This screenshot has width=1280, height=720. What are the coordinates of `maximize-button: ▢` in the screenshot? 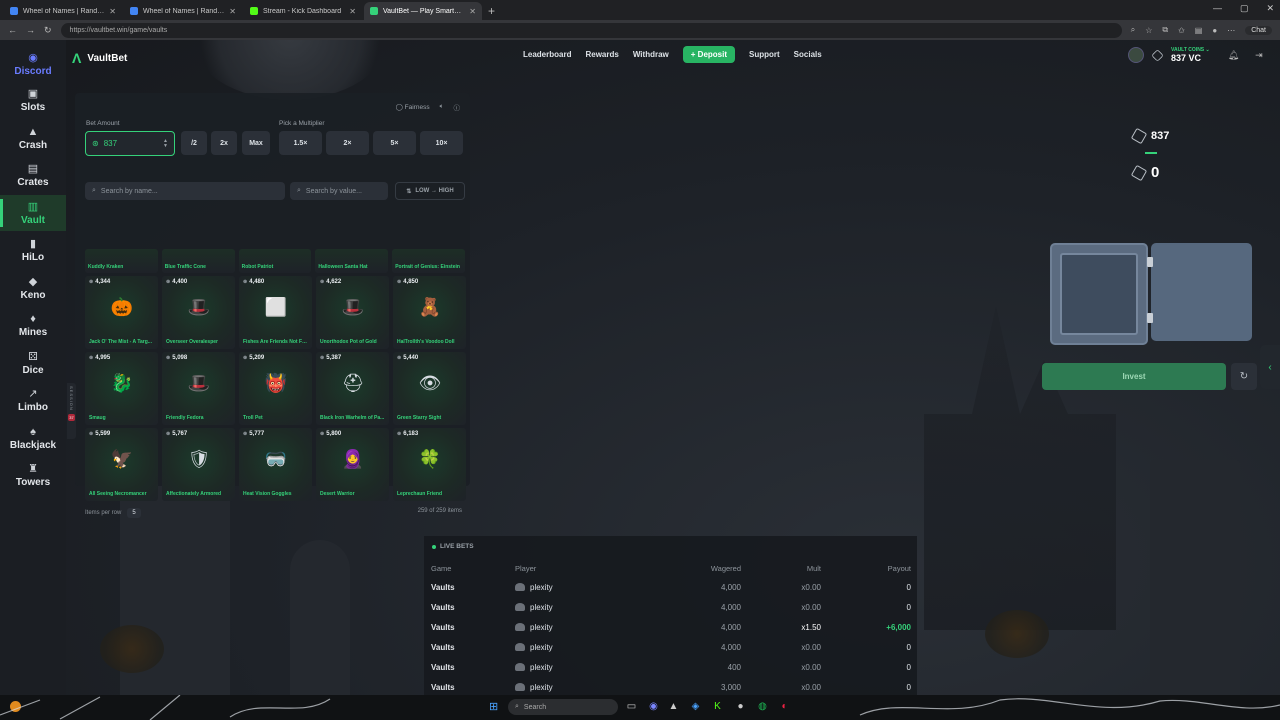 It's located at (1244, 8).